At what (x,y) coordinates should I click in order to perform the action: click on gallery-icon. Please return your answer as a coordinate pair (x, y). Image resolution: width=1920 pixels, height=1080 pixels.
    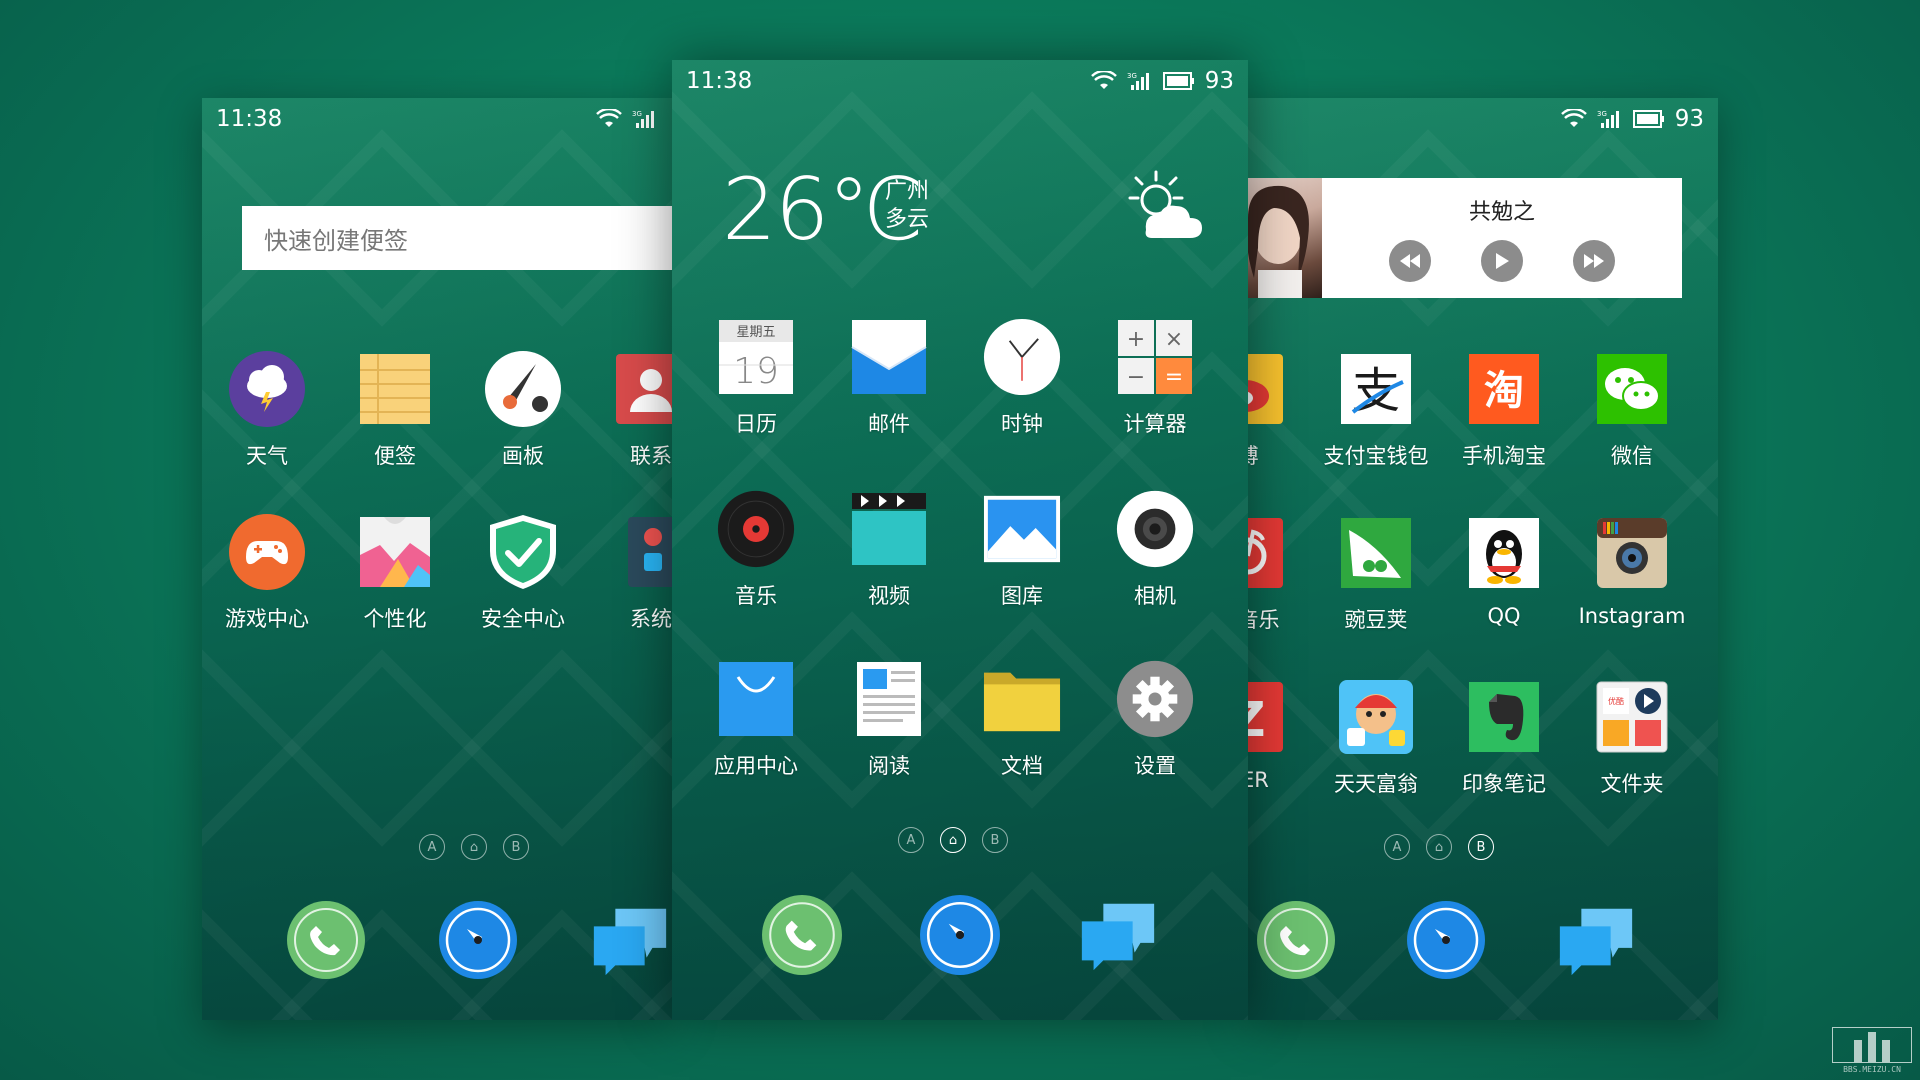
    Looking at the image, I should click on (1022, 529).